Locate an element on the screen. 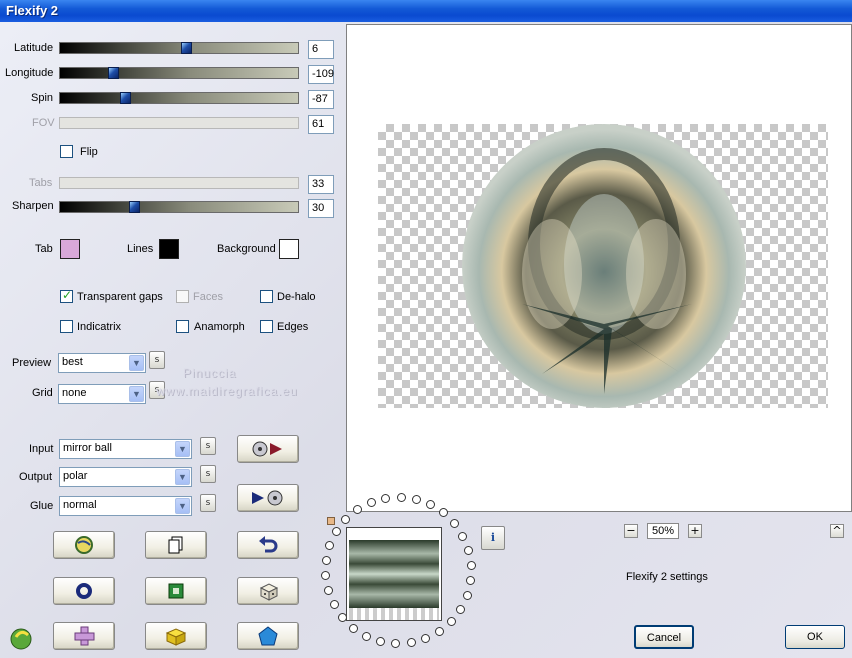  cancel-button: Cancel is located at coordinates (664, 637).